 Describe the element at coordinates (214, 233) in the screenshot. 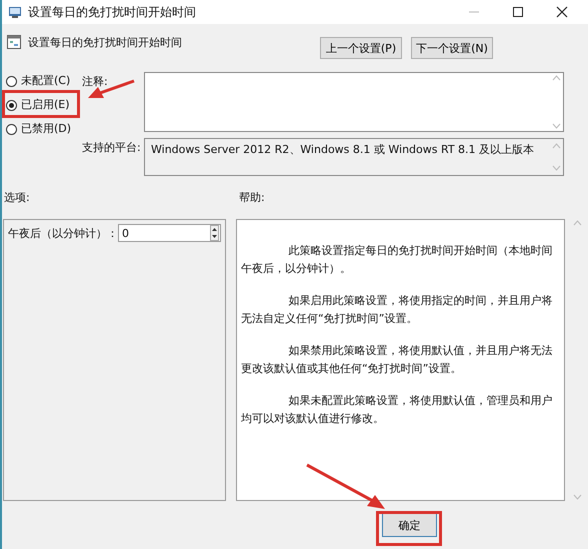

I see `spin-arrows-icon` at that location.